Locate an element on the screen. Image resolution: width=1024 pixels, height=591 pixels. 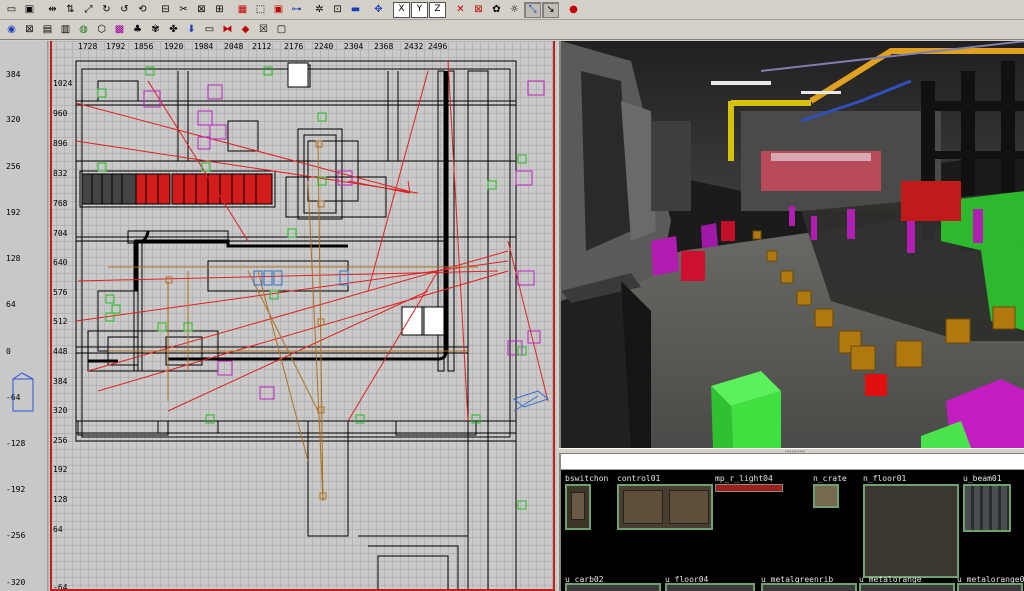
view-2d-icon: ◉ is located at coordinates (11, 30).